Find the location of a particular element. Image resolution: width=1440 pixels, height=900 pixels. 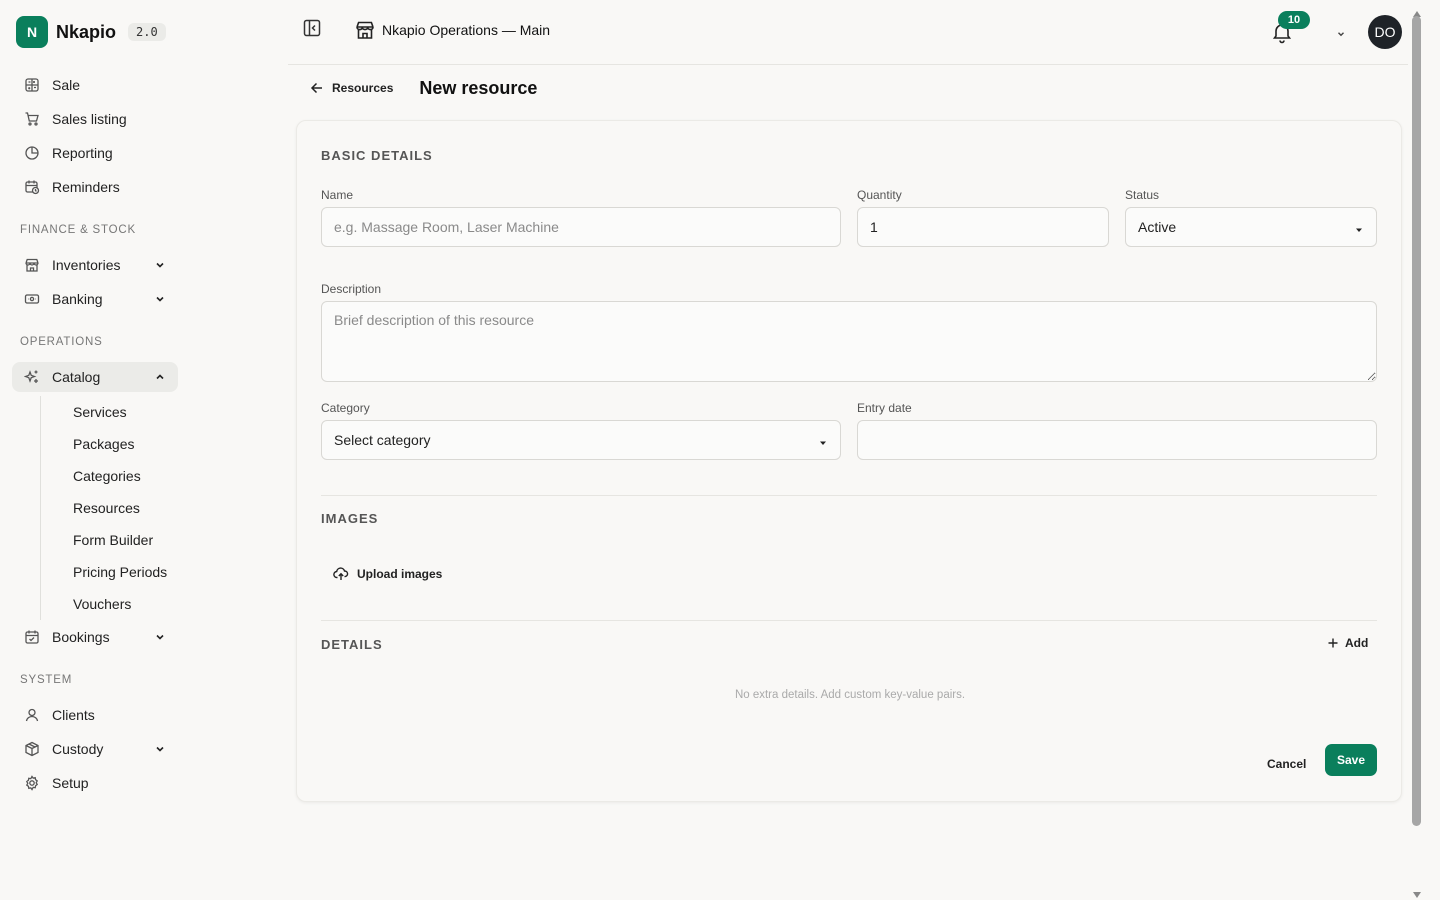

scroll-down-arrow-icon is located at coordinates (1417, 892).